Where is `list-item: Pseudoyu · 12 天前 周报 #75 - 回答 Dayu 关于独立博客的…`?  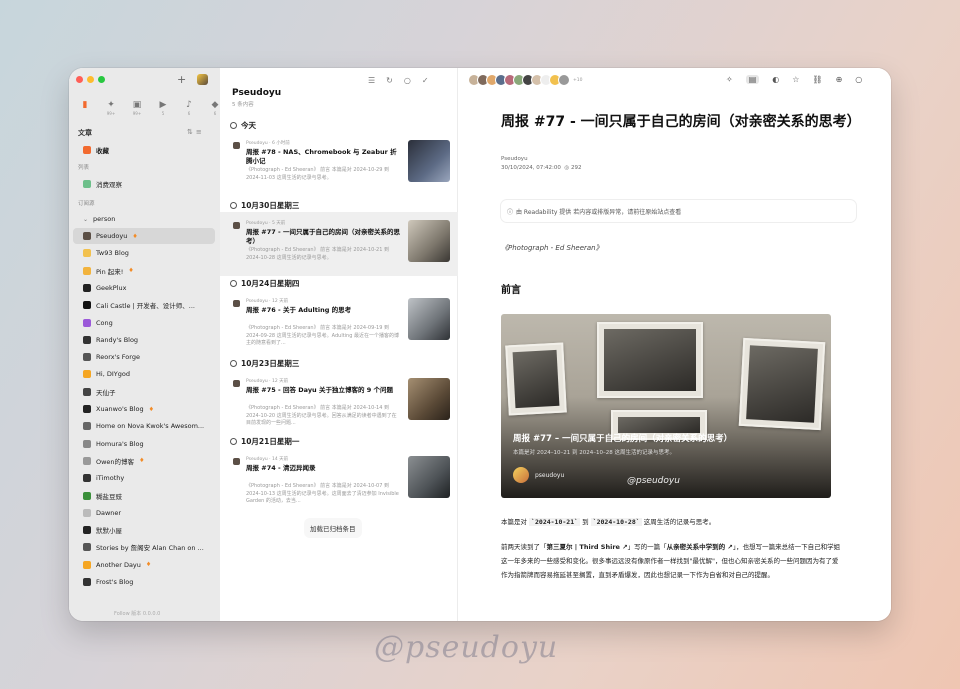 list-item: Pseudoyu · 12 天前 周报 #75 - 回答 Dayu 关于独立博客的… is located at coordinates (339, 402).